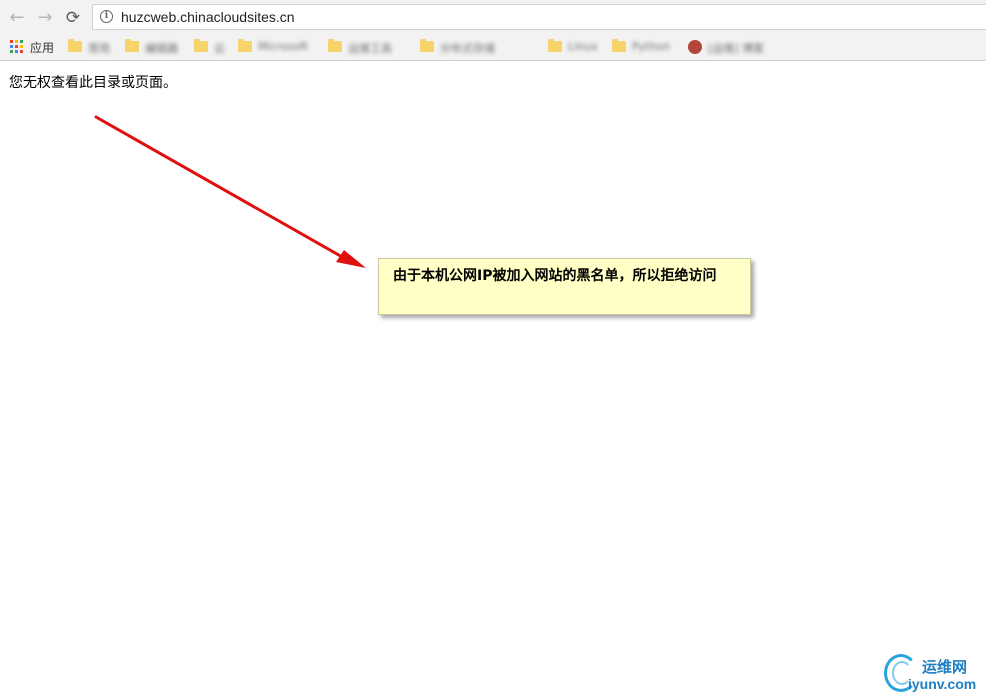 This screenshot has width=986, height=700. Describe the element at coordinates (351, 259) in the screenshot. I see `arrow-head-icon` at that location.